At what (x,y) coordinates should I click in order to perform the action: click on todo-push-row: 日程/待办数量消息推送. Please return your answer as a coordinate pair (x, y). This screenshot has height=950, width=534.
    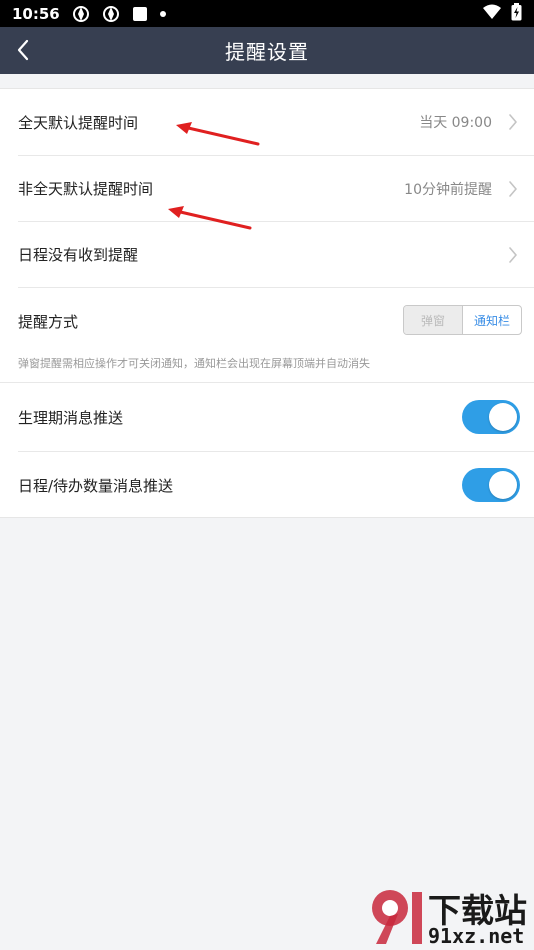
    Looking at the image, I should click on (267, 485).